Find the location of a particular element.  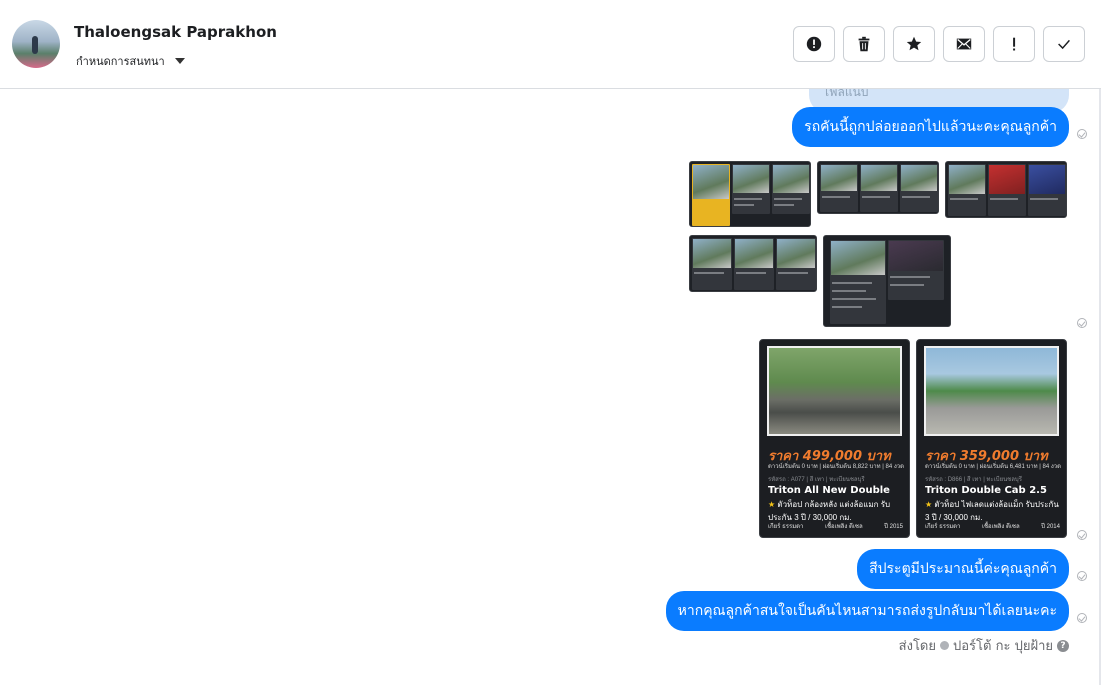

car-spec-year: ปี 2014 is located at coordinates (1050, 527).